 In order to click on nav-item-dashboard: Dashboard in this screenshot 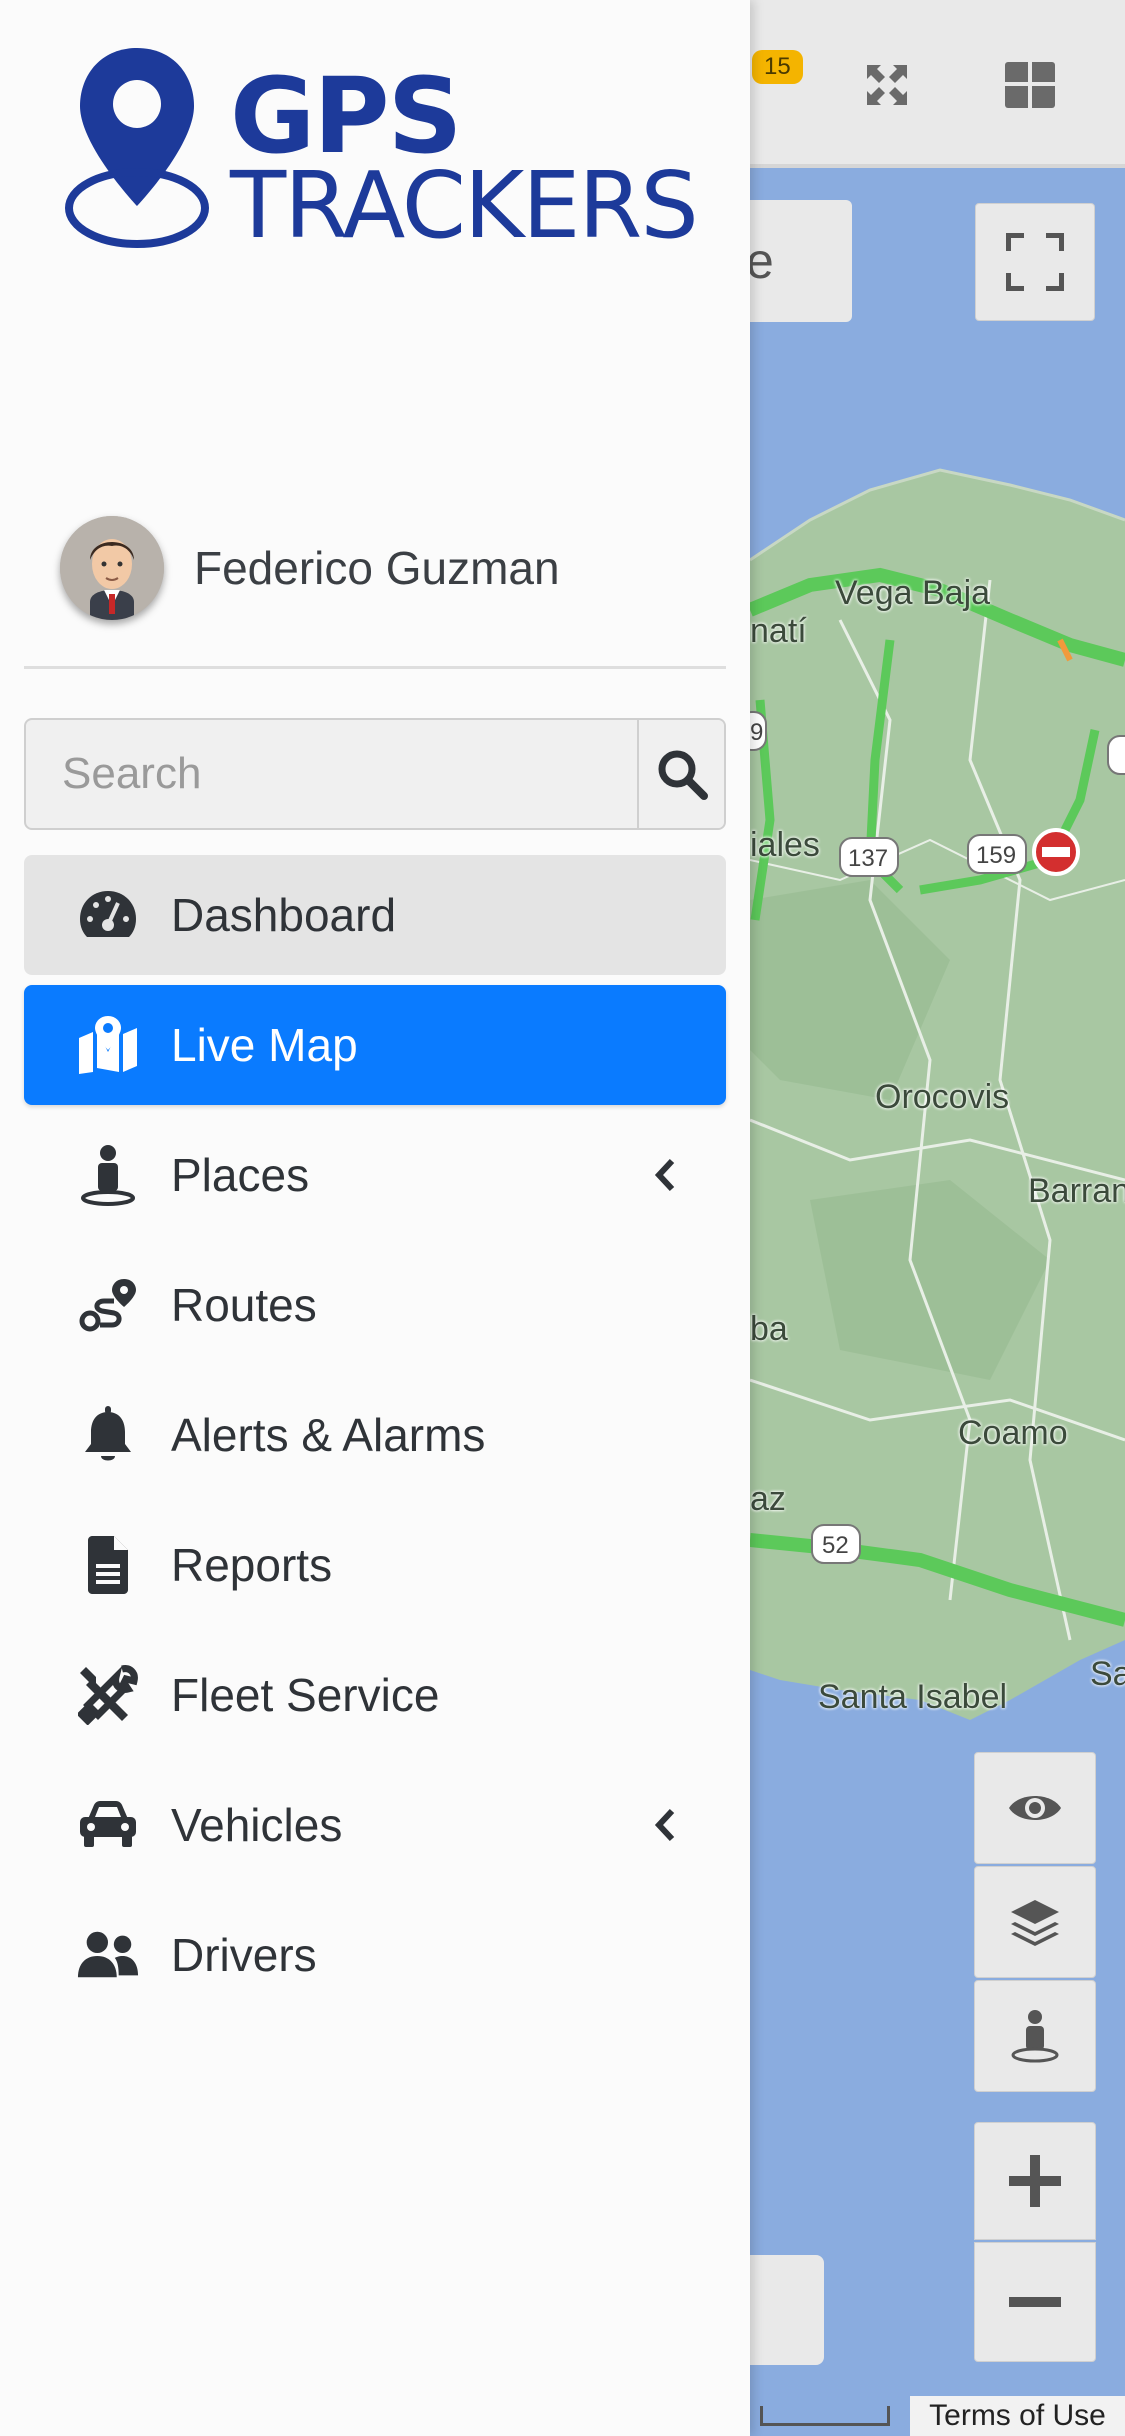, I will do `click(375, 915)`.